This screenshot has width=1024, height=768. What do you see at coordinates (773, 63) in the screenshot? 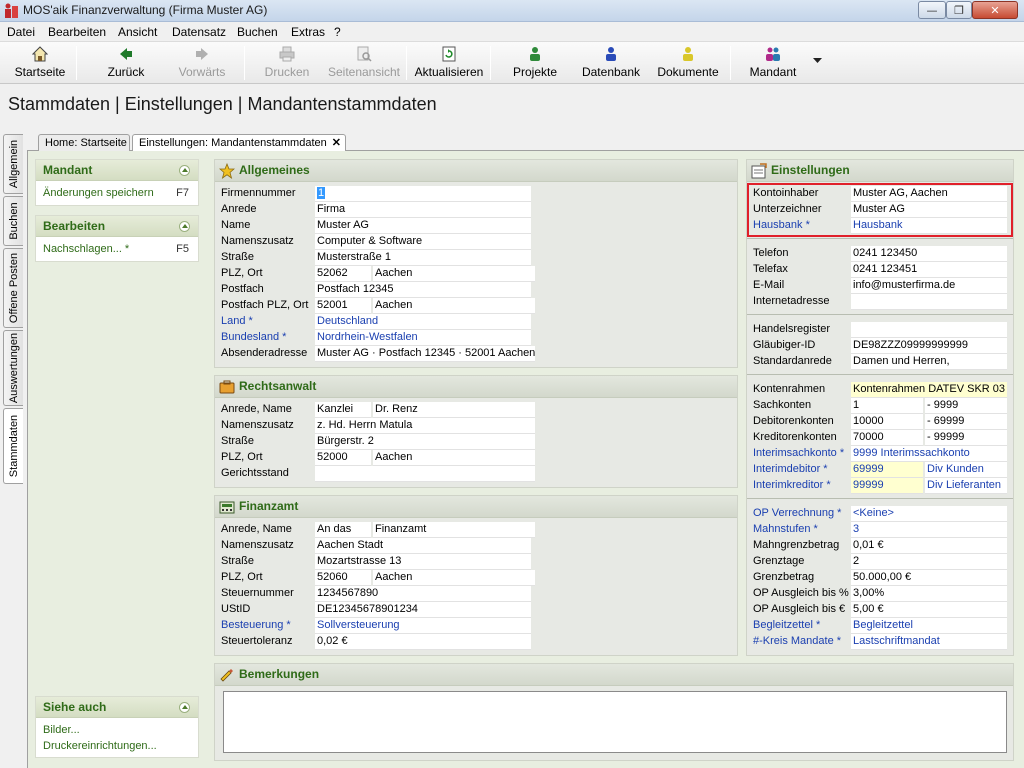
I see `mandant-button: Mandant` at bounding box center [773, 63].